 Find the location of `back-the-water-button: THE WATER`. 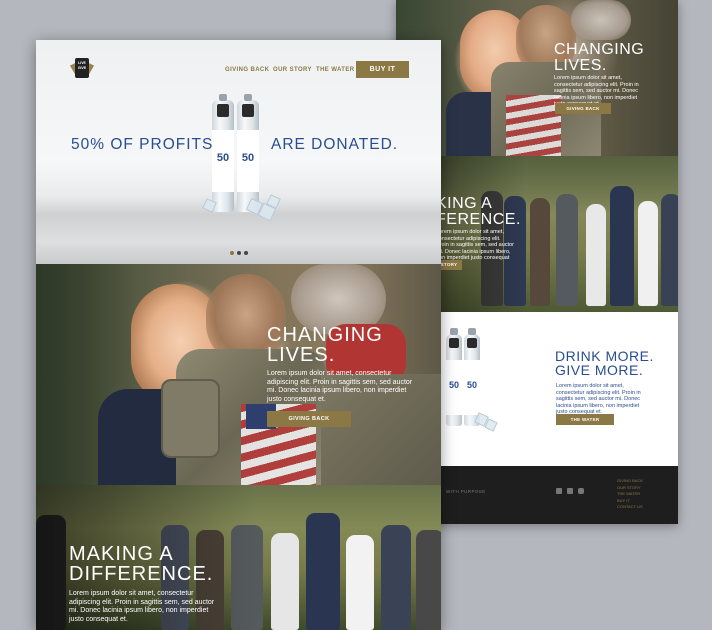

back-the-water-button: THE WATER is located at coordinates (585, 419).